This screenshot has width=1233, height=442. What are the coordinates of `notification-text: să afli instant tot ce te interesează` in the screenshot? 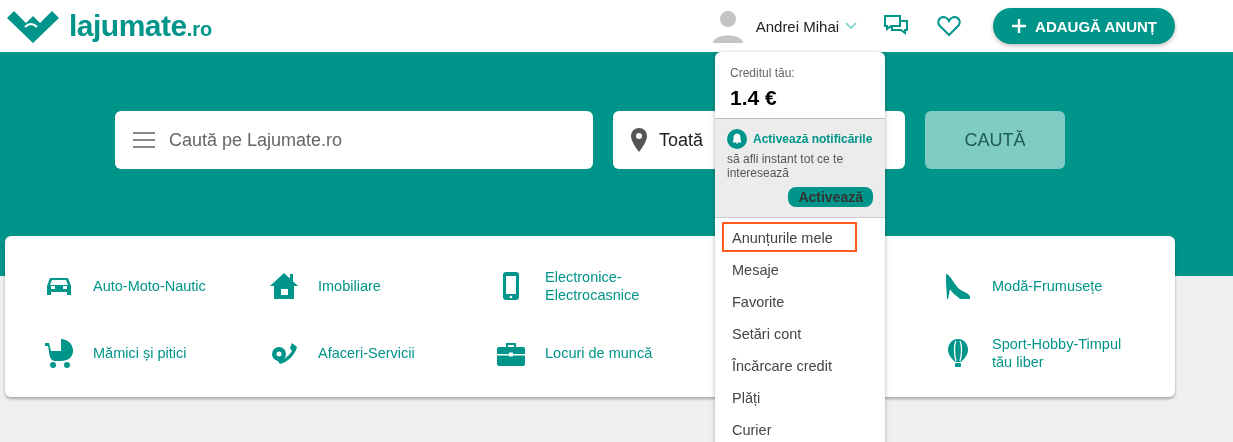 It's located at (786, 166).